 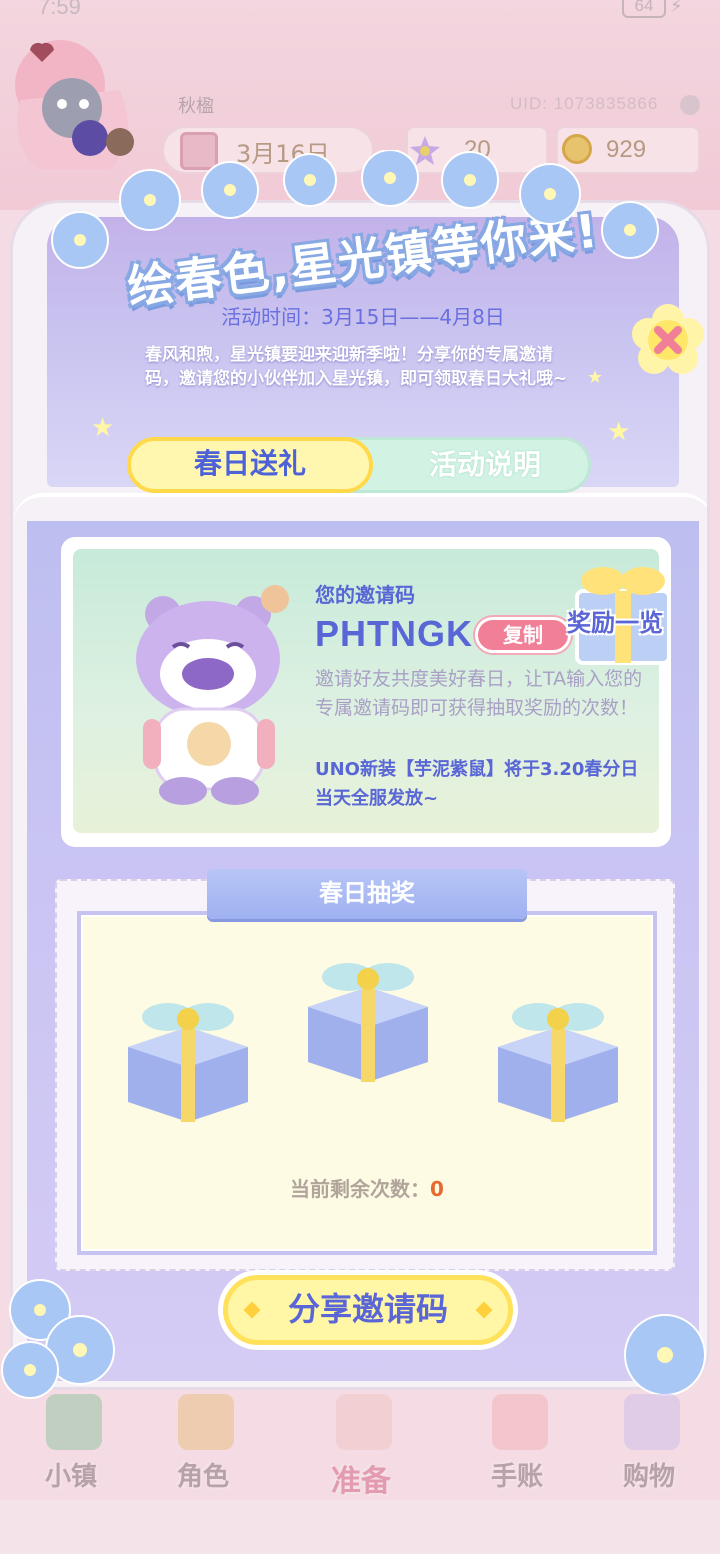 What do you see at coordinates (212, 695) in the screenshot?
I see `purple-hamster-mascot` at bounding box center [212, 695].